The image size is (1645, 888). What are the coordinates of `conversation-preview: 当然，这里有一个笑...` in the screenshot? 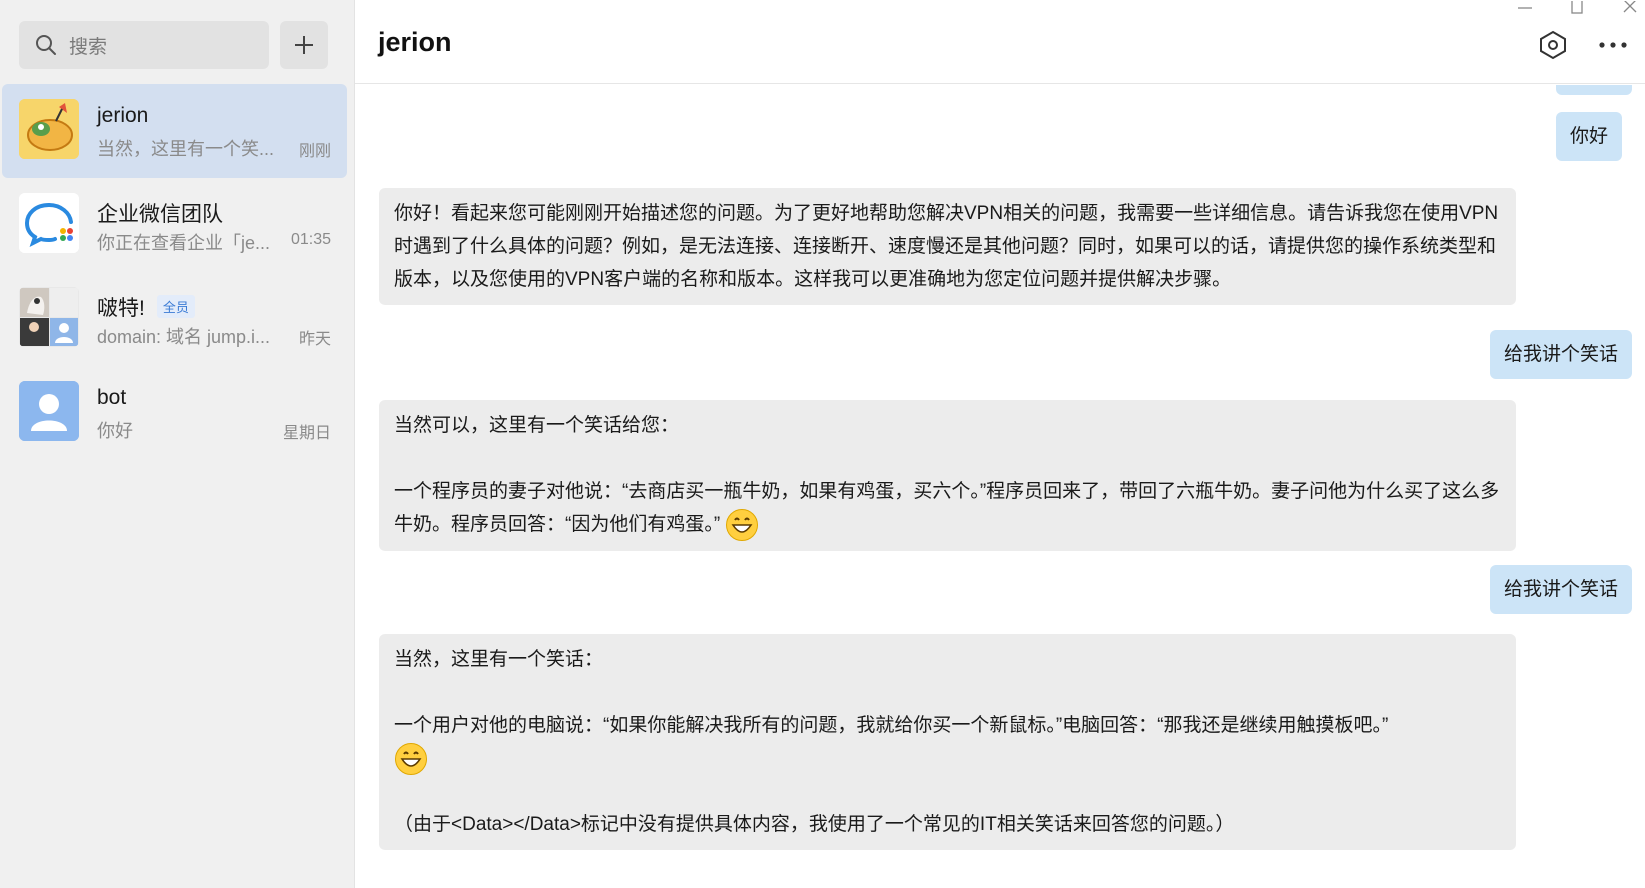 It's located at (186, 149).